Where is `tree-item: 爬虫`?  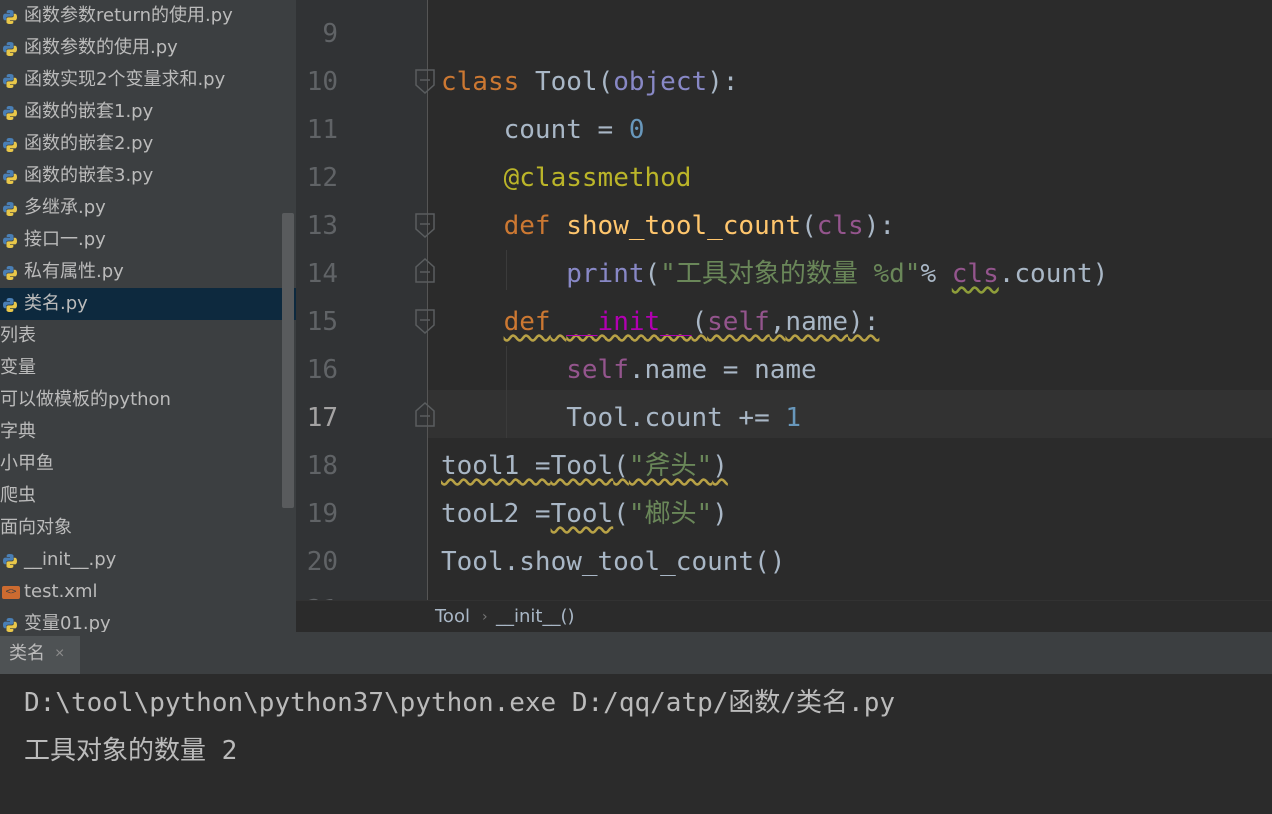 tree-item: 爬虫 is located at coordinates (148, 496).